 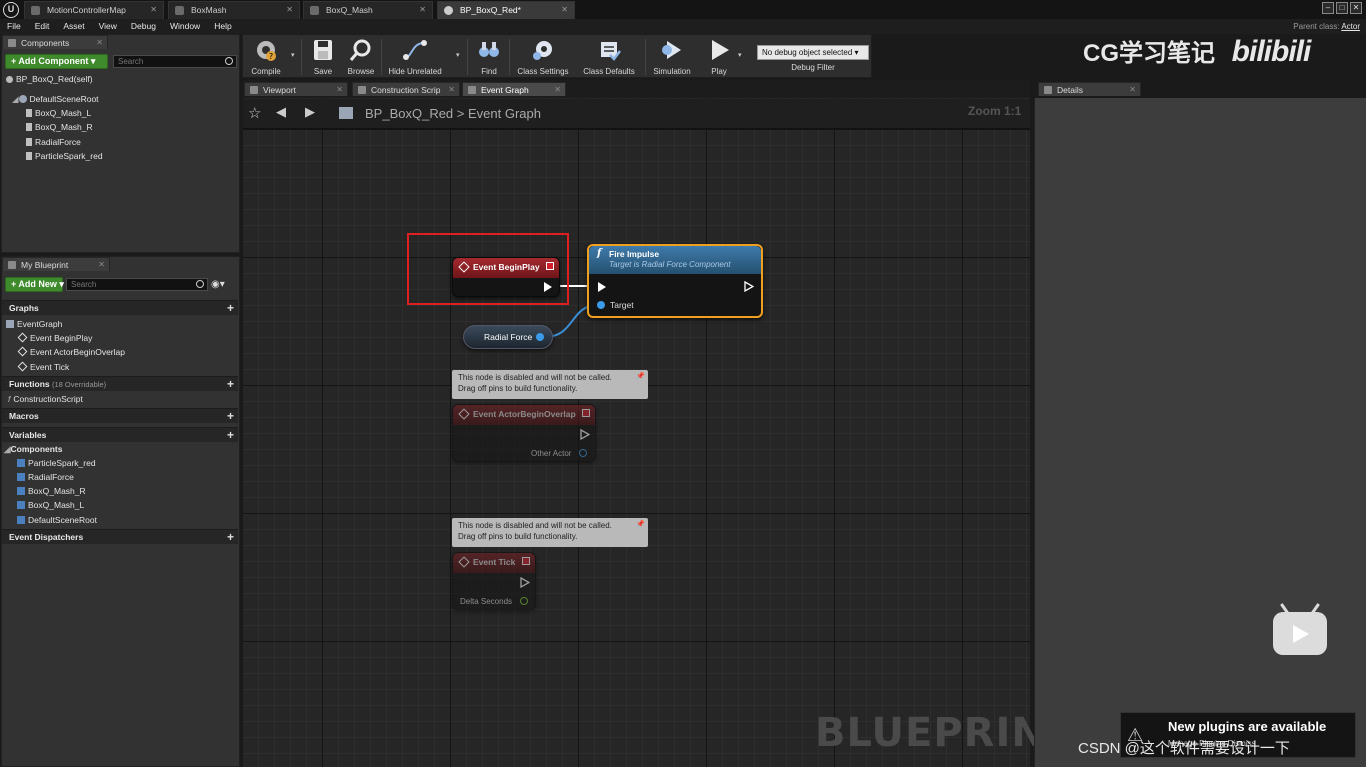 I want to click on var-boxq-mash-l: BoxQ_Mash_L, so click(x=50, y=505).